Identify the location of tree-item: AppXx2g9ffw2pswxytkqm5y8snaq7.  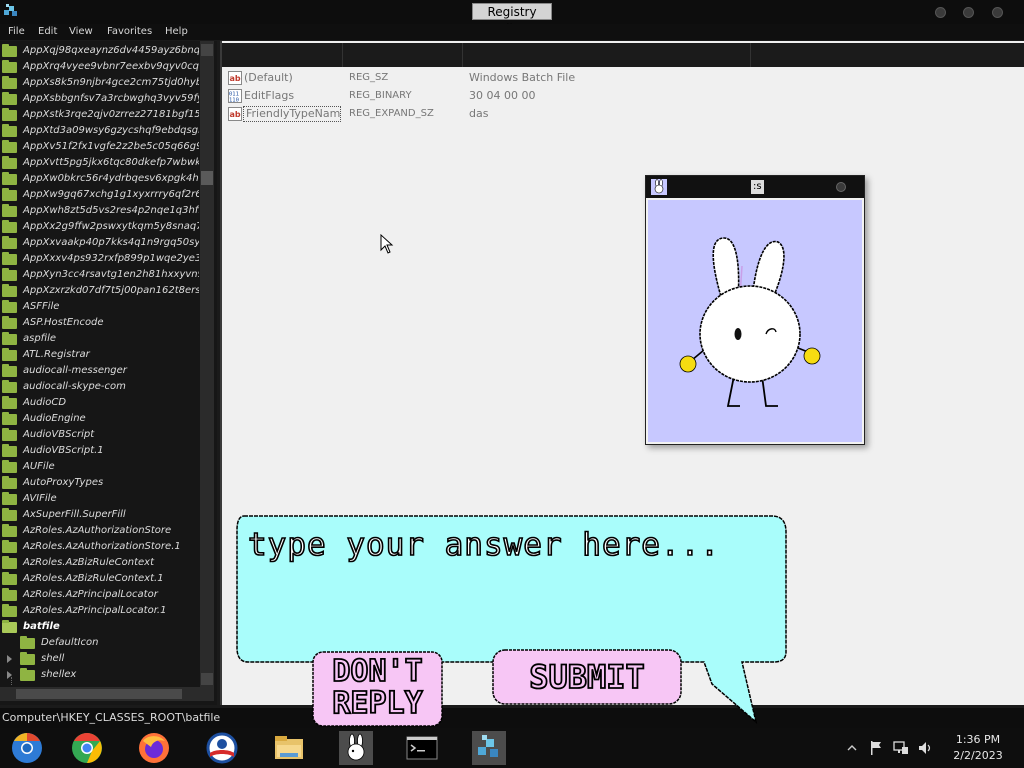
(99, 227).